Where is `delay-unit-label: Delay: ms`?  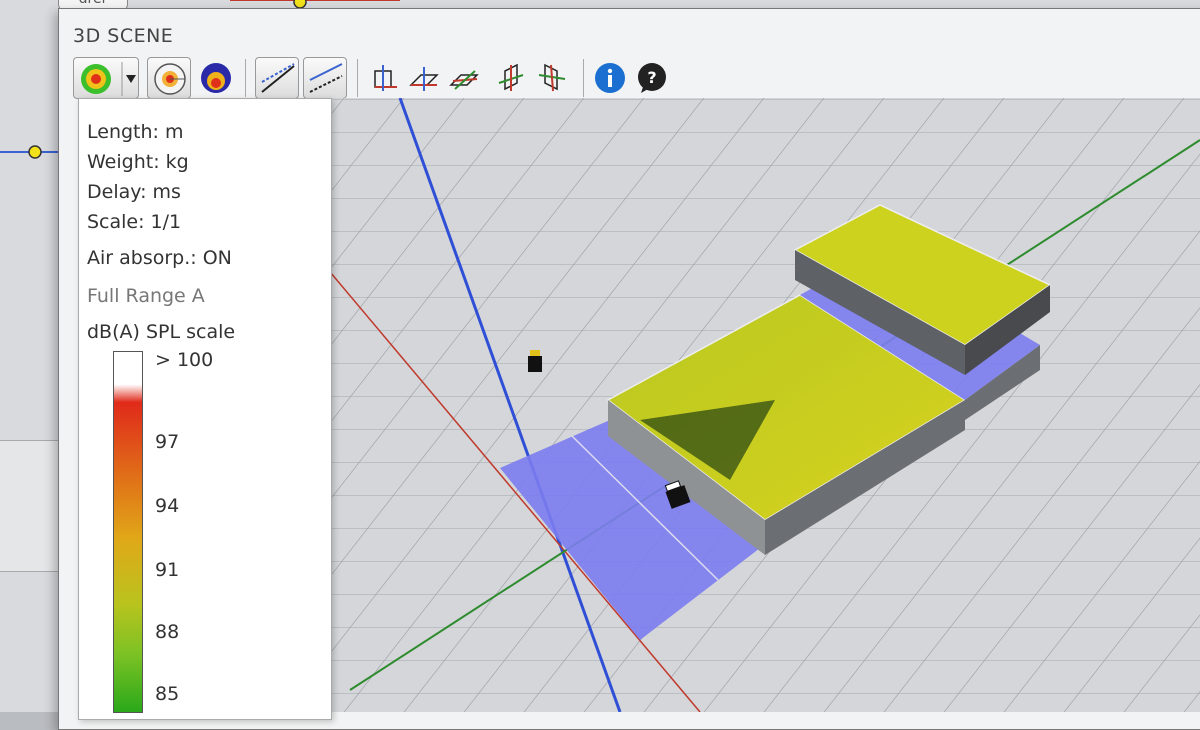 delay-unit-label: Delay: ms is located at coordinates (134, 192).